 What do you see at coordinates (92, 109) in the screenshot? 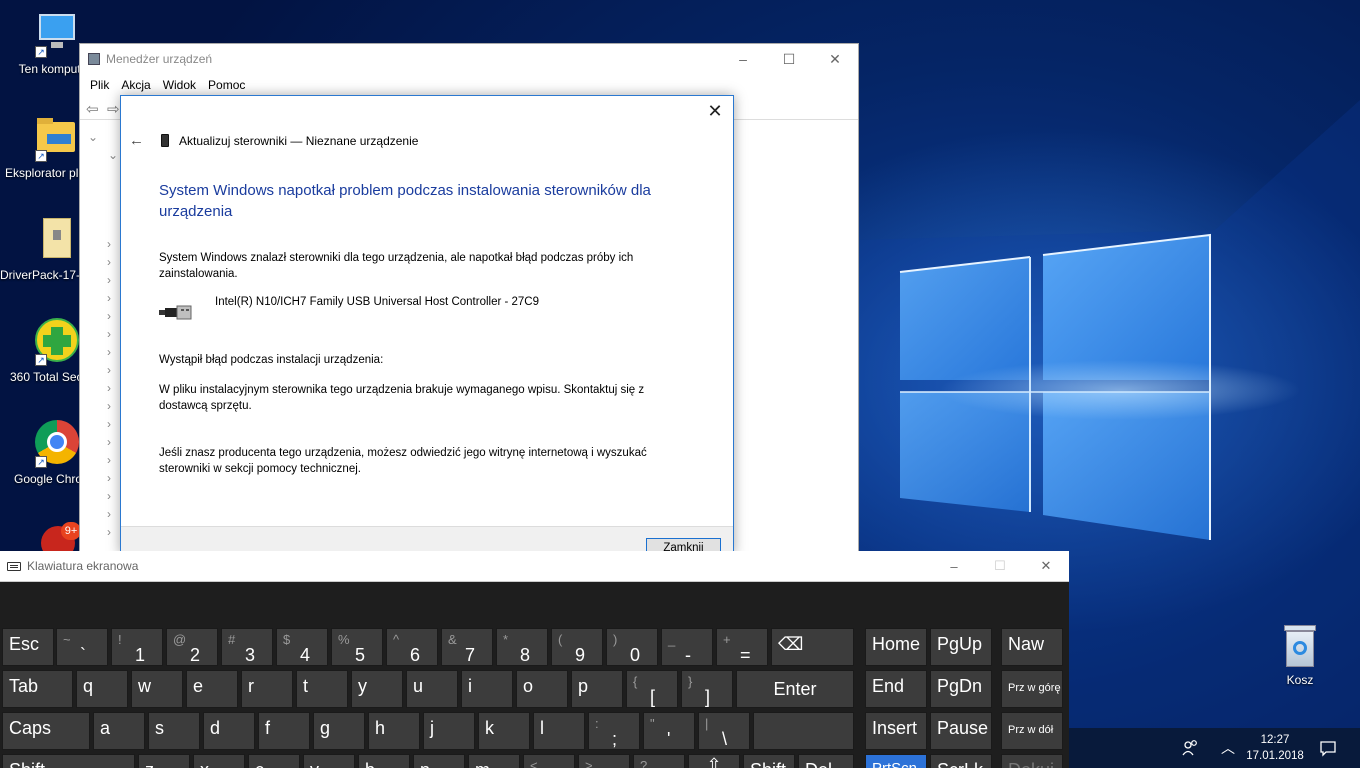
I see `back-arrow-icon: ⇦` at bounding box center [92, 109].